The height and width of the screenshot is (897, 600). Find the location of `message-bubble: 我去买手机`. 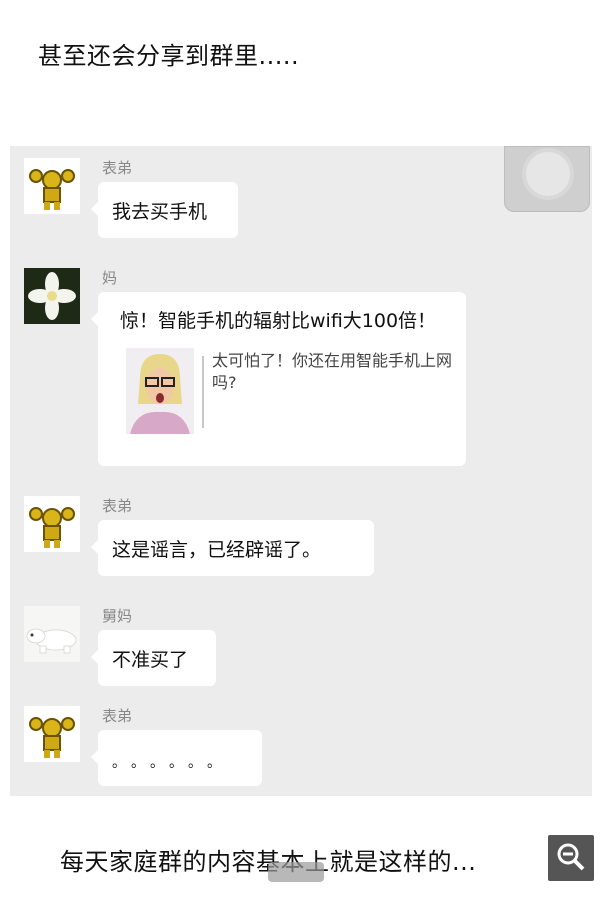

message-bubble: 我去买手机 is located at coordinates (164, 210).